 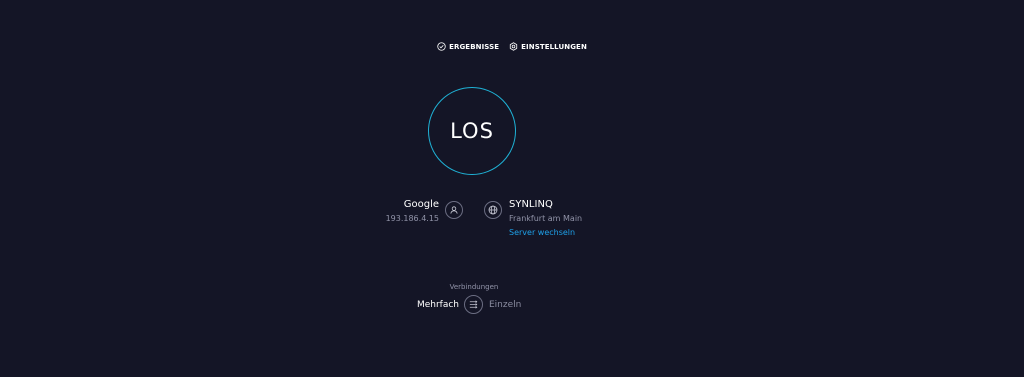 I want to click on results-nav-item: ERGEBNISSE, so click(x=468, y=46).